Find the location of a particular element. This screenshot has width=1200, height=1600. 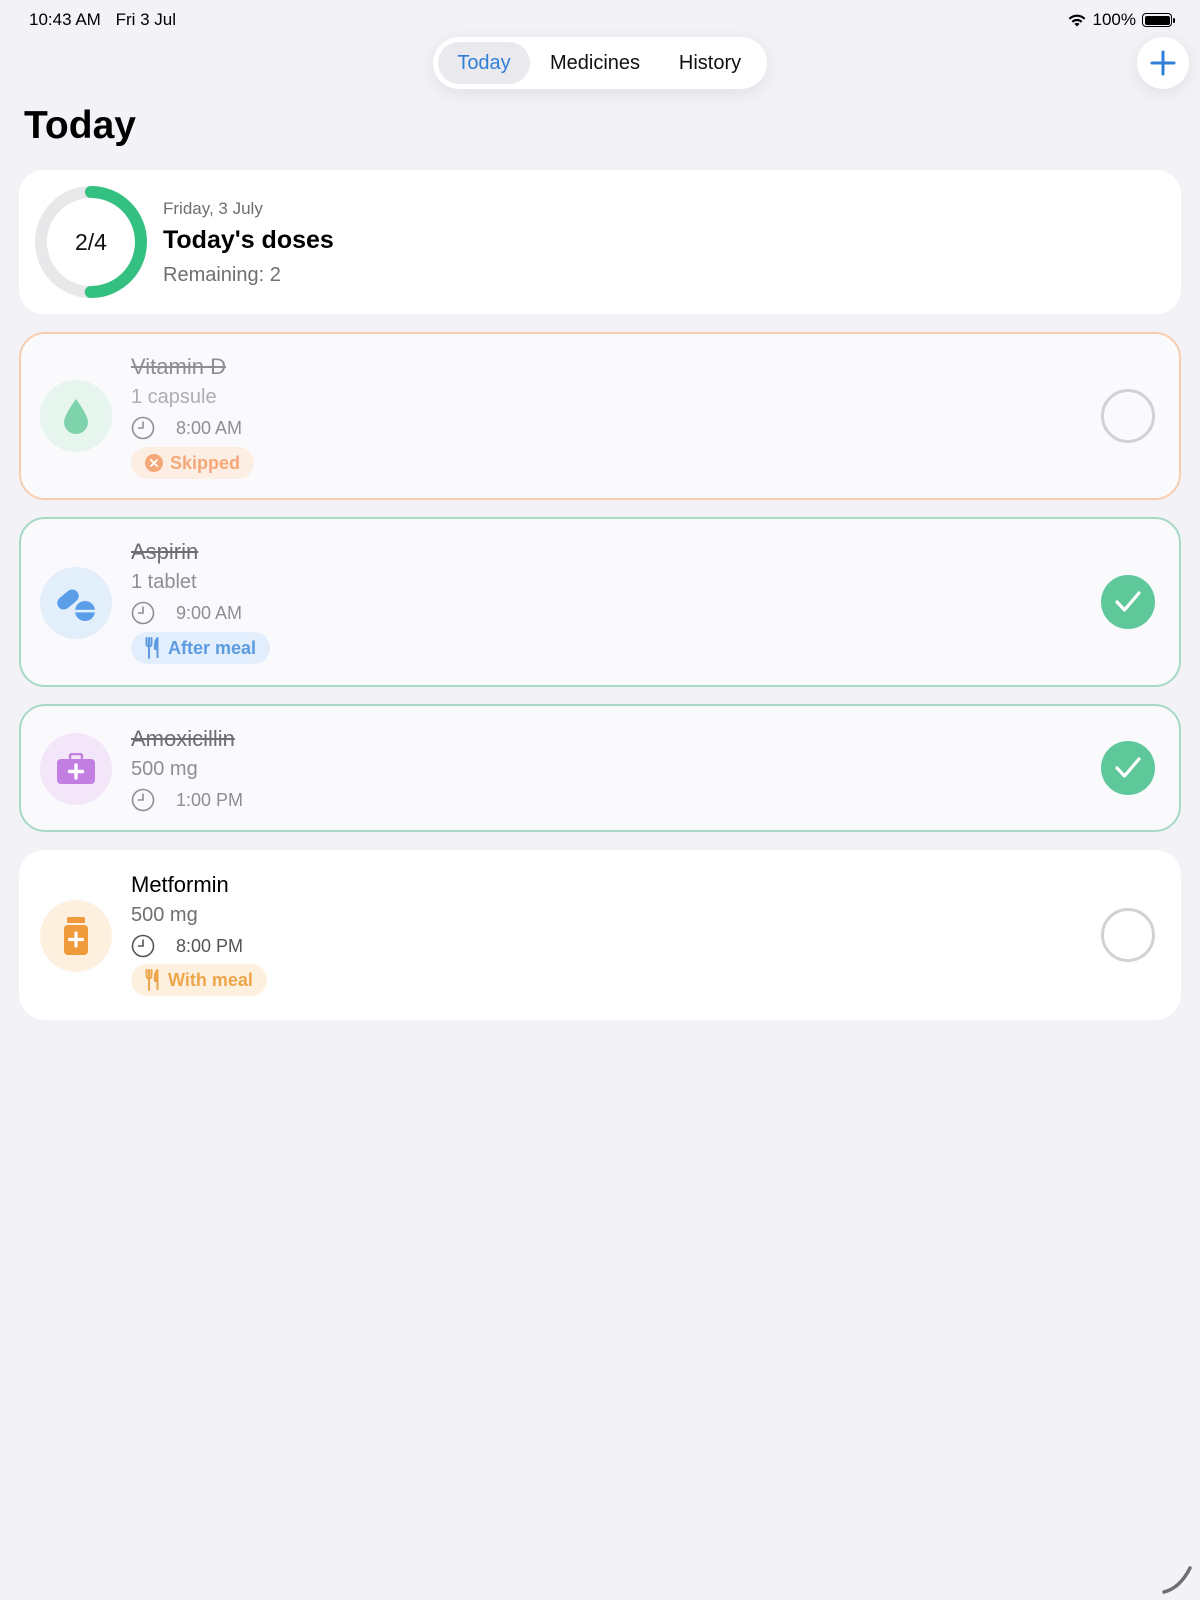

tab-segmented-control: Today Medicines History is located at coordinates (600, 63).